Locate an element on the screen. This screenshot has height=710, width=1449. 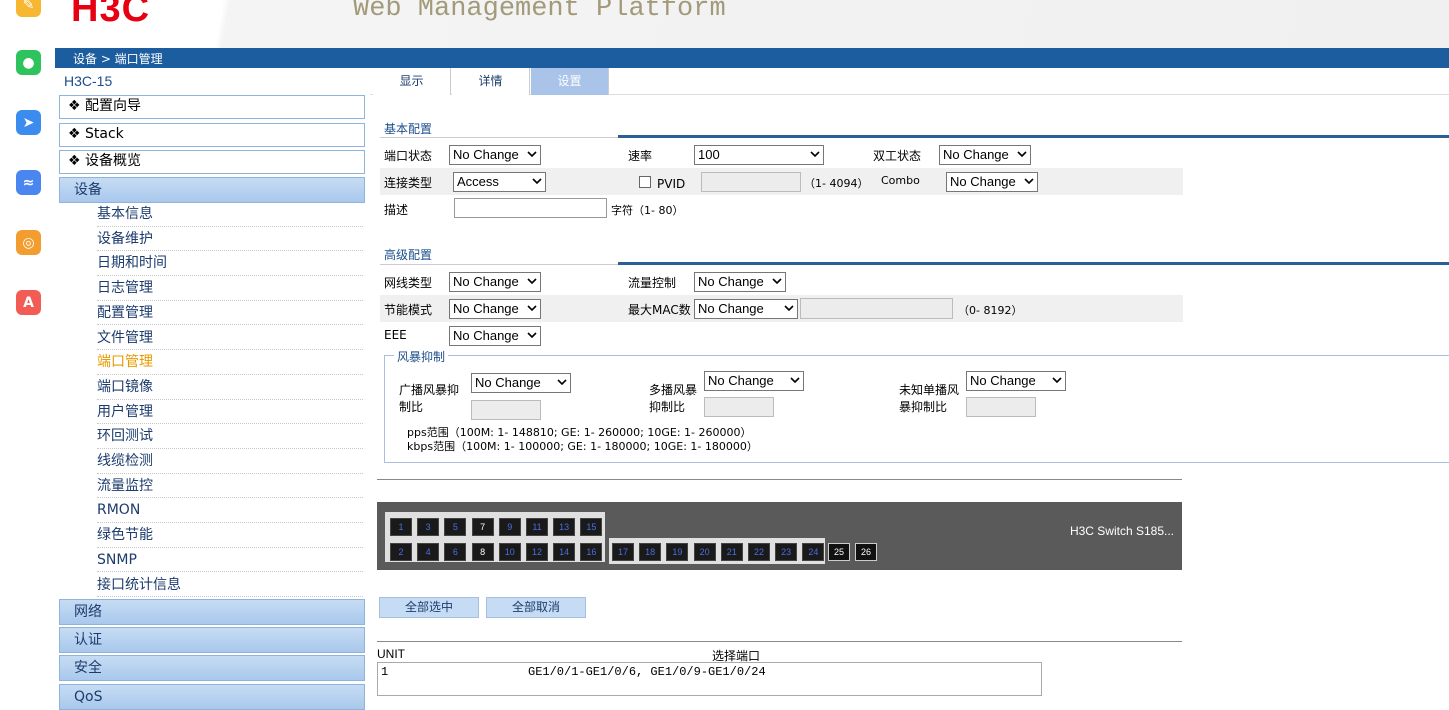
port-status-label: 端口状态 is located at coordinates (408, 156).